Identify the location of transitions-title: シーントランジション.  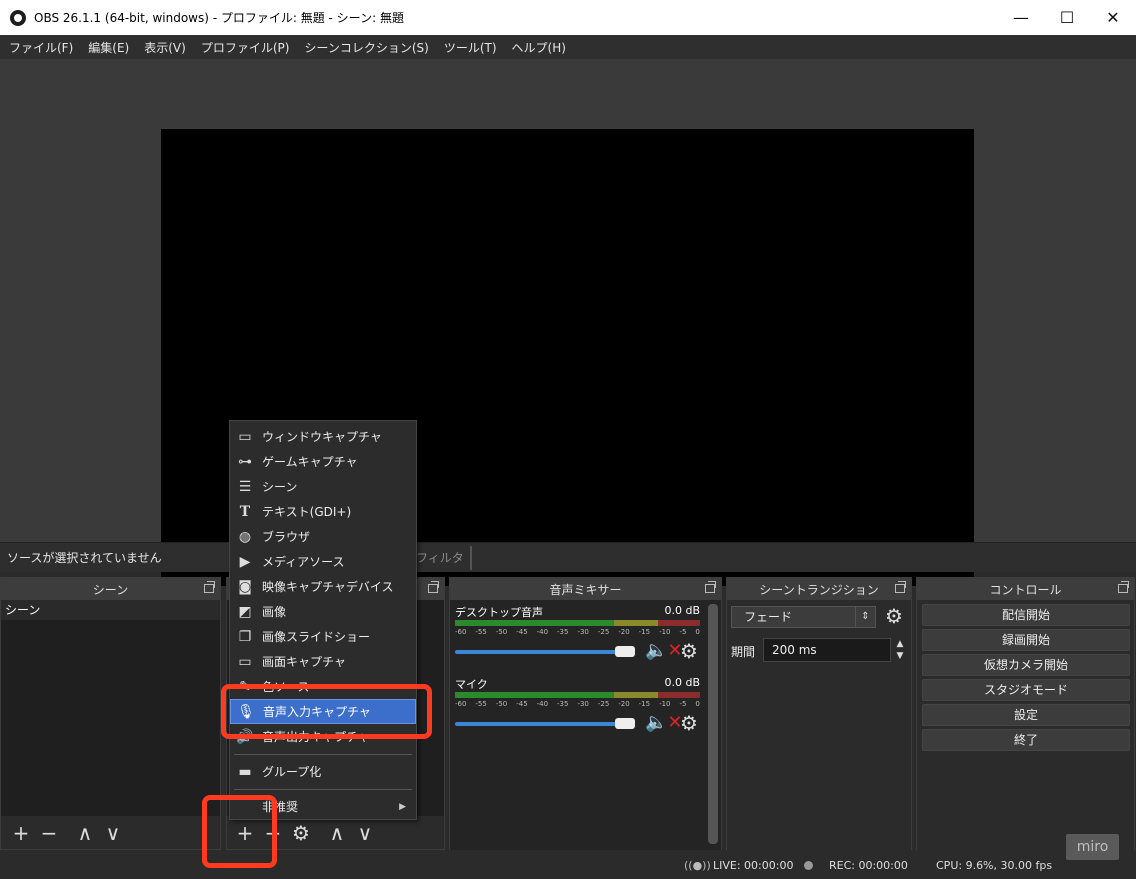
(819, 589).